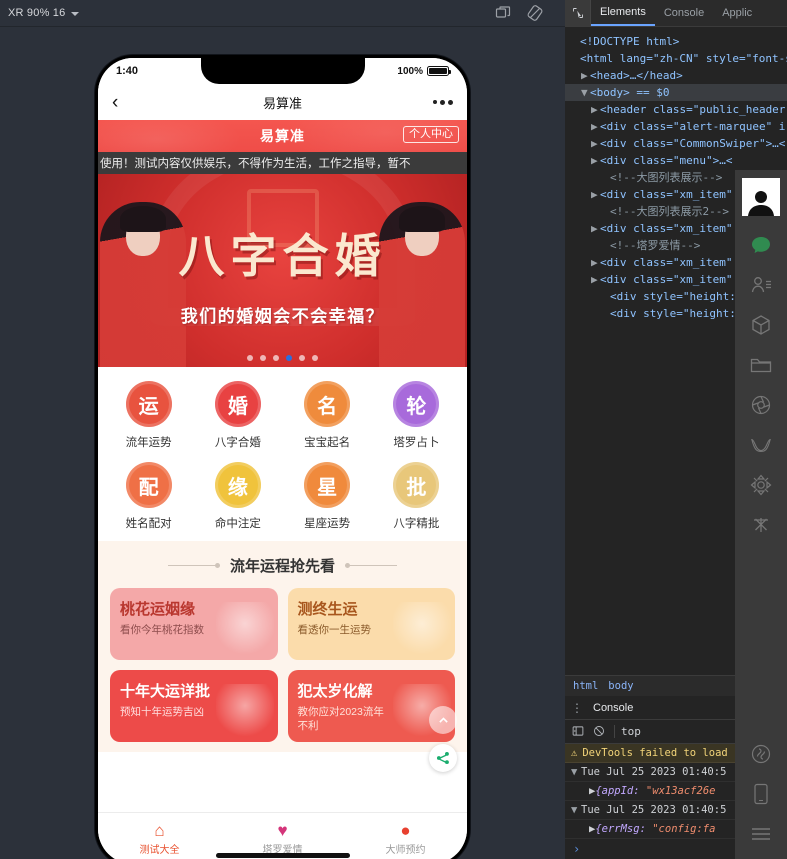 The height and width of the screenshot is (859, 787). What do you see at coordinates (289, 358) in the screenshot?
I see `banner-dot-active` at bounding box center [289, 358].